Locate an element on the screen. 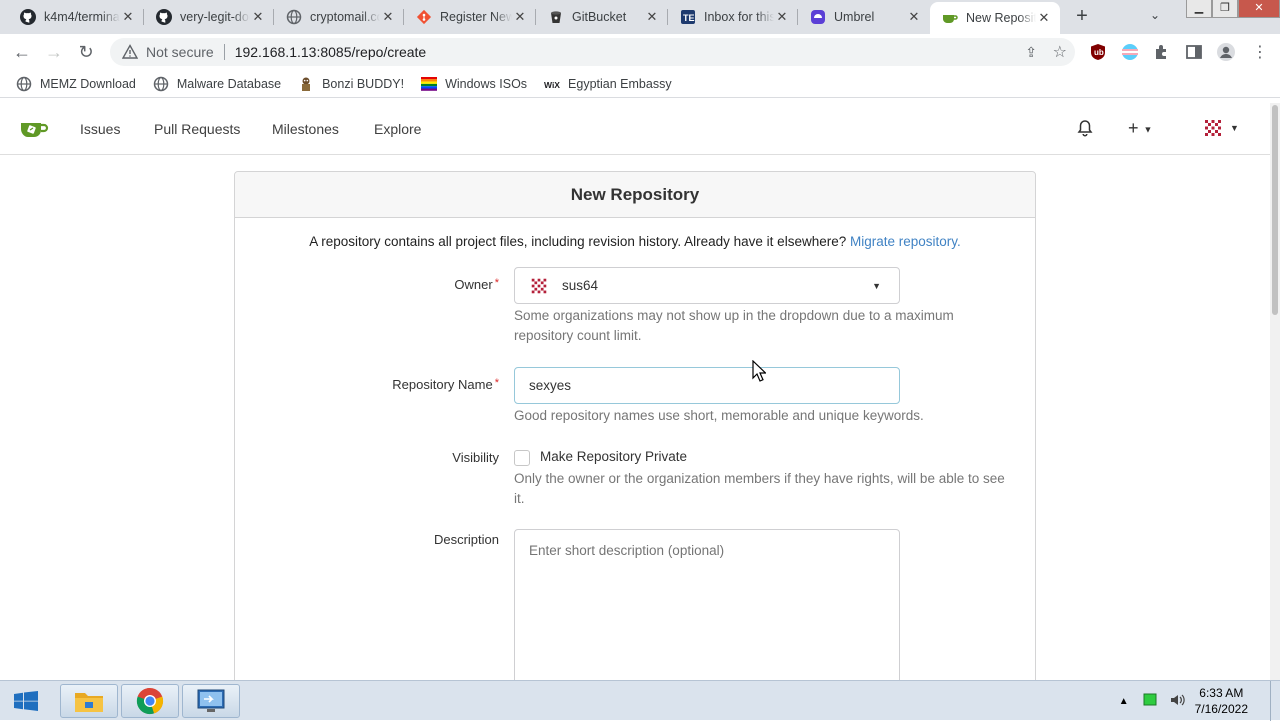  url-text: 192.168.1.13:8085/repo/create is located at coordinates (331, 52).